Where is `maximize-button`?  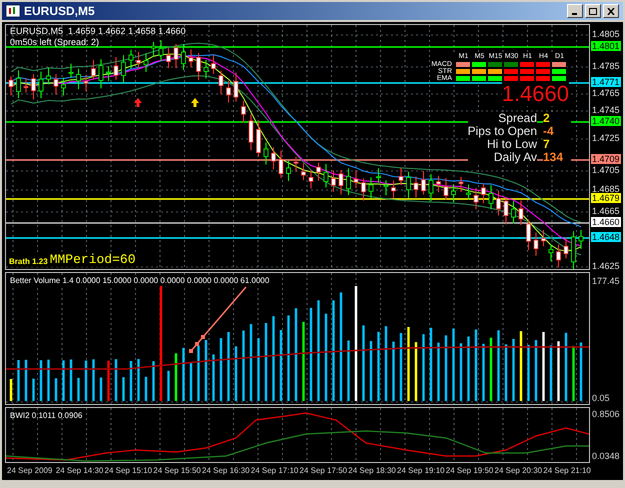
maximize-button is located at coordinates (593, 11).